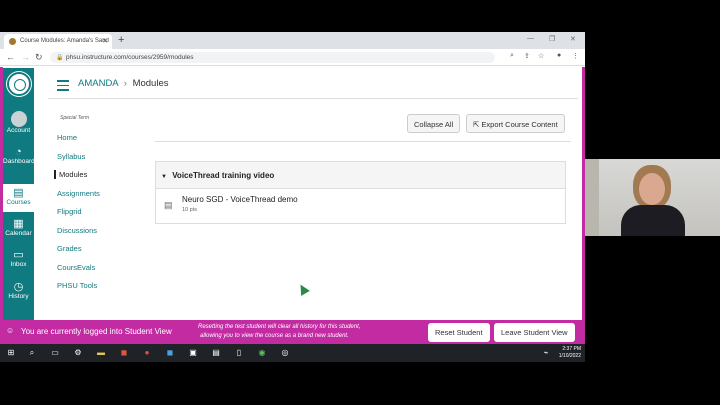 The image size is (720, 405). I want to click on app-icon: ▤, so click(216, 353).